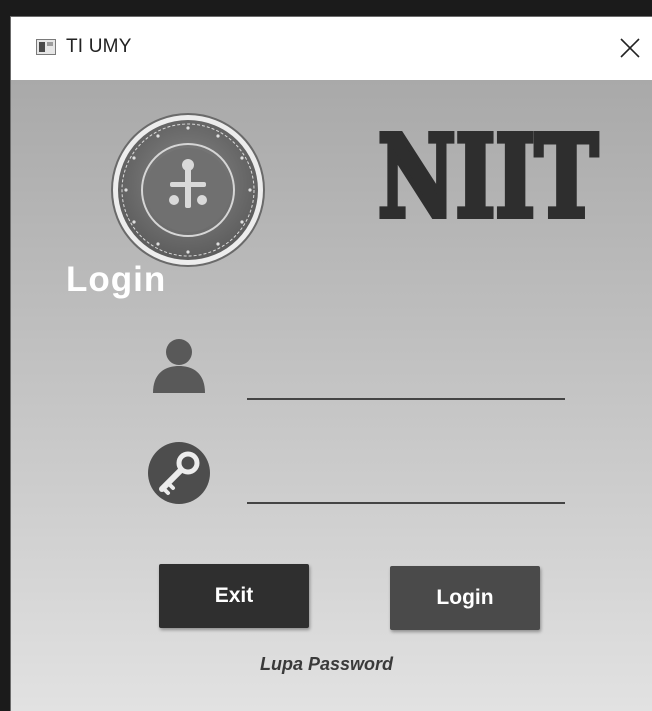 Image resolution: width=652 pixels, height=711 pixels. What do you see at coordinates (234, 596) in the screenshot?
I see `exit-button: Exit` at bounding box center [234, 596].